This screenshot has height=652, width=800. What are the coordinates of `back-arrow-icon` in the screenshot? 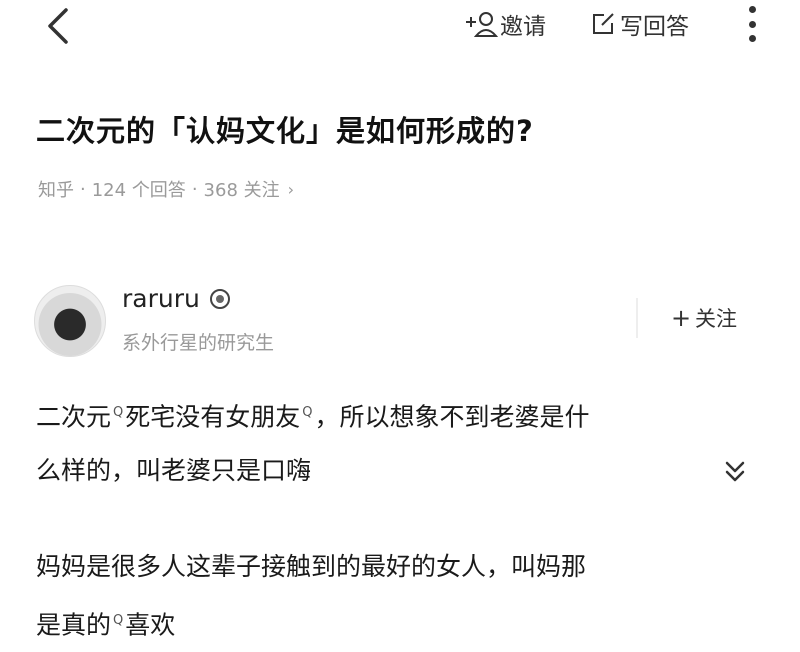 It's located at (58, 26).